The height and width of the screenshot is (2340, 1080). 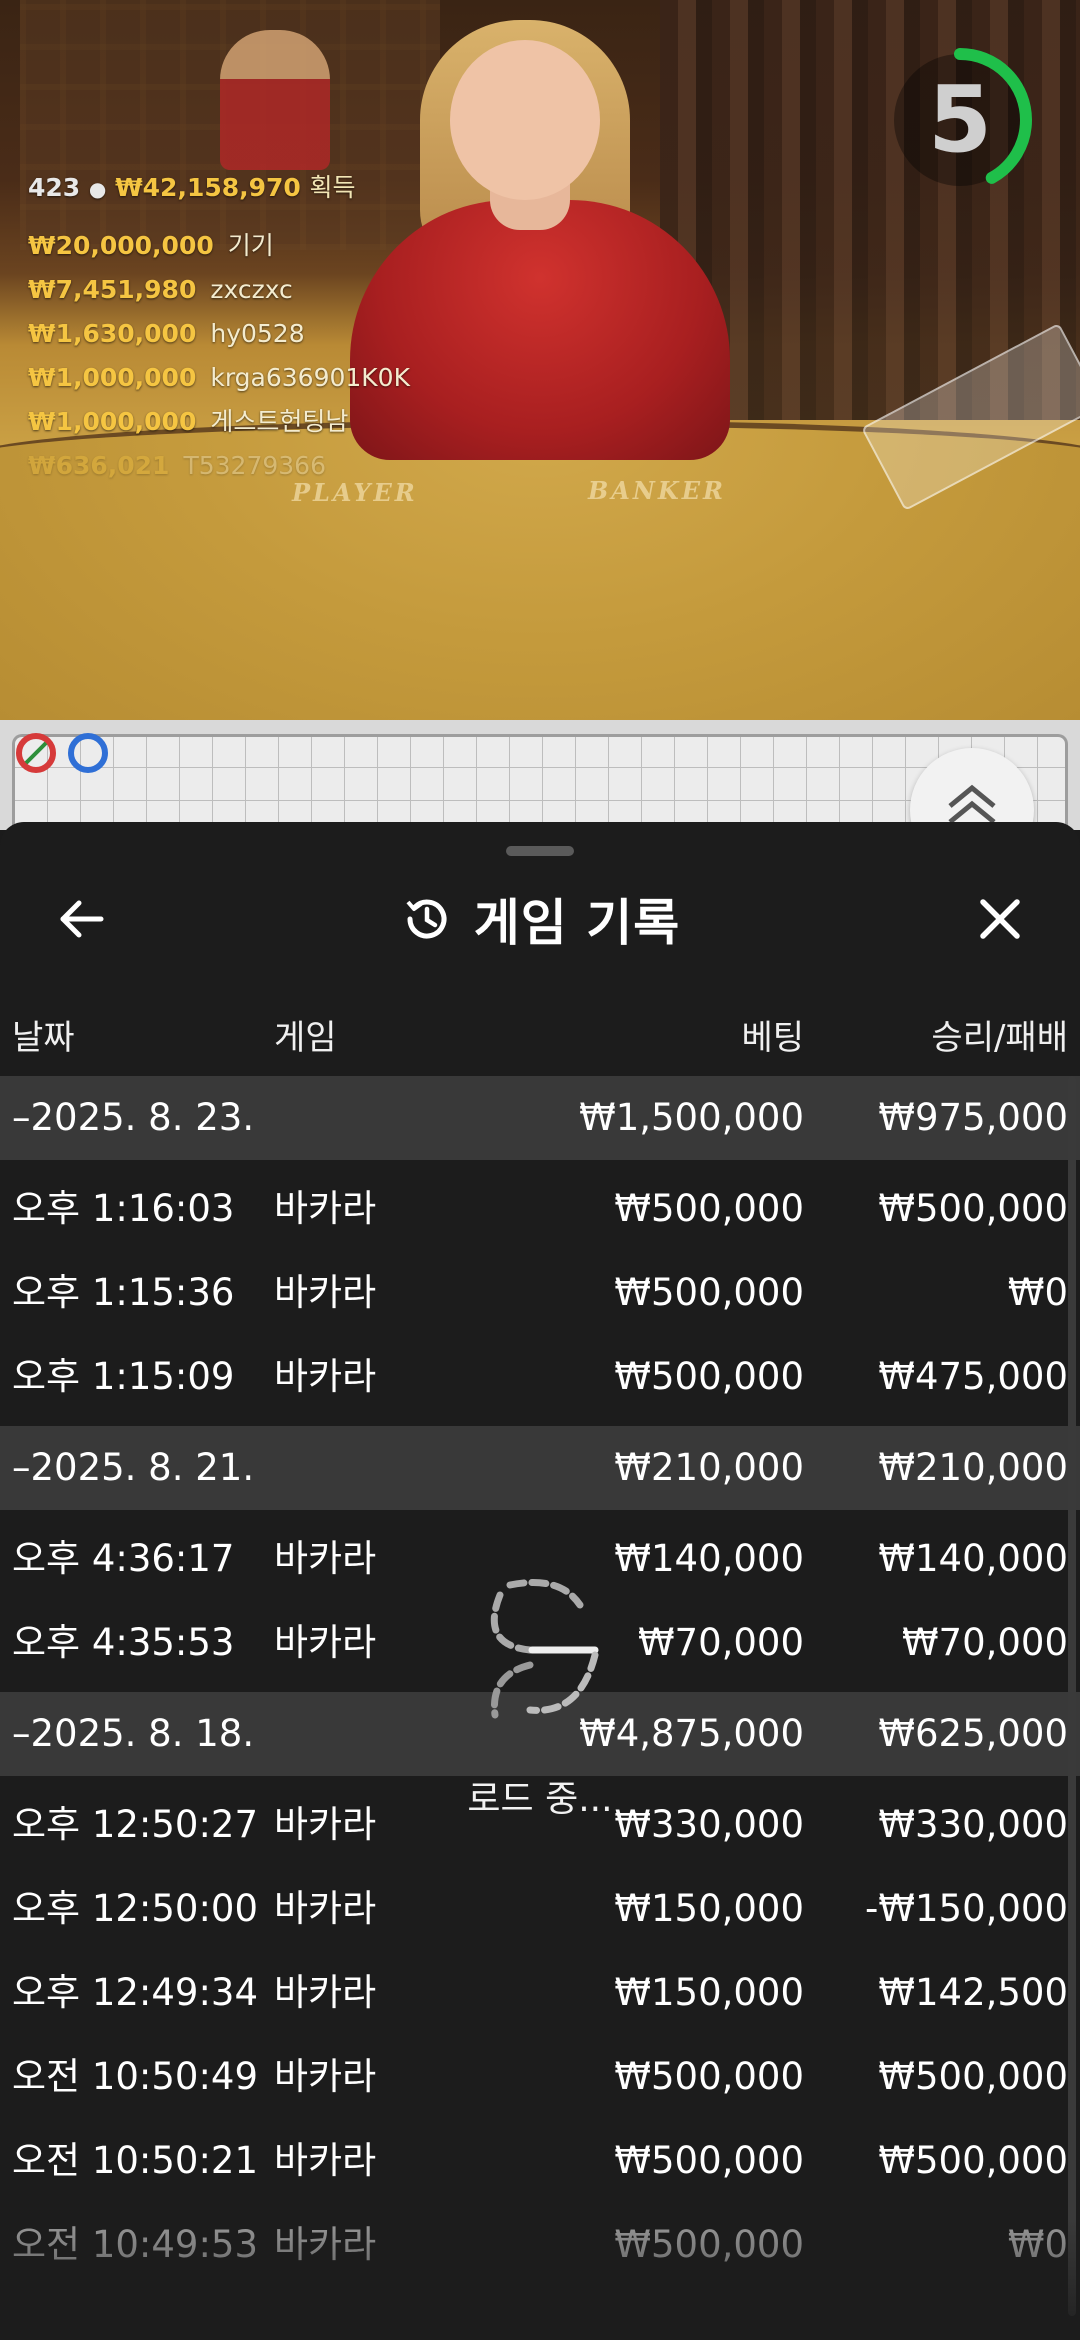 I want to click on history-row: 오전 10:50:49 바카라 ₩500,000 ₩500,000, so click(x=540, y=2077).